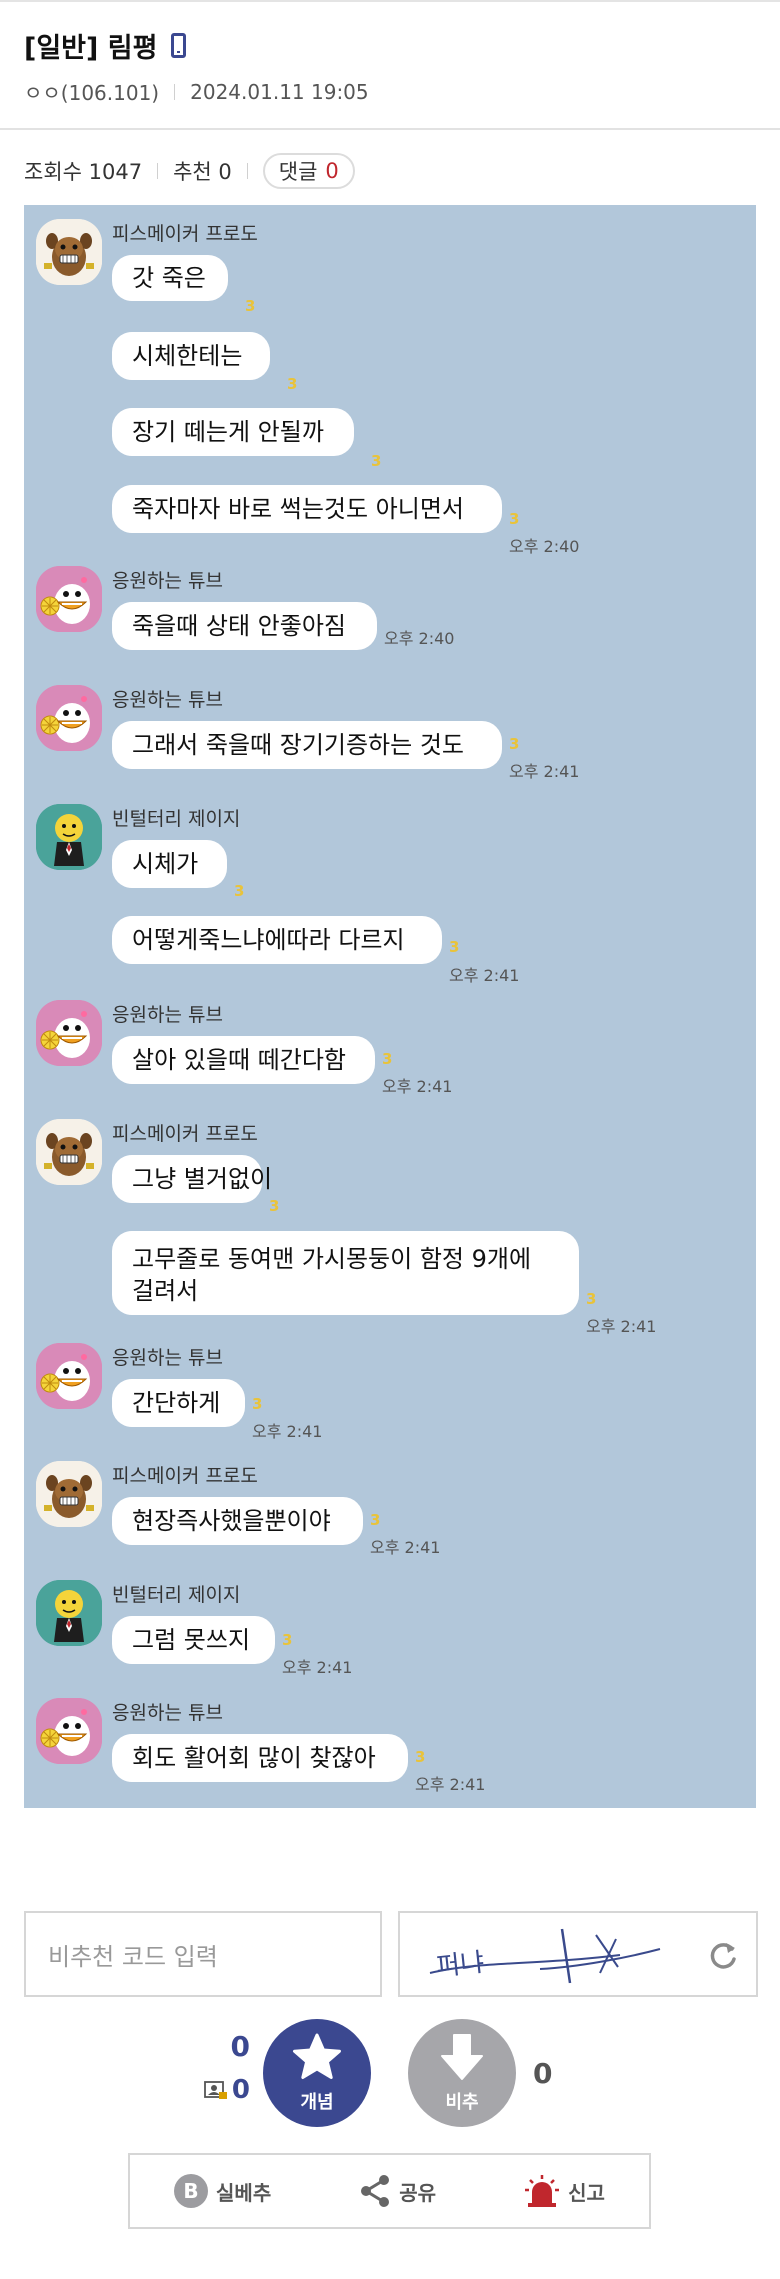 The width and height of the screenshot is (780, 2279). What do you see at coordinates (564, 2191) in the screenshot?
I see `report-button: 신고` at bounding box center [564, 2191].